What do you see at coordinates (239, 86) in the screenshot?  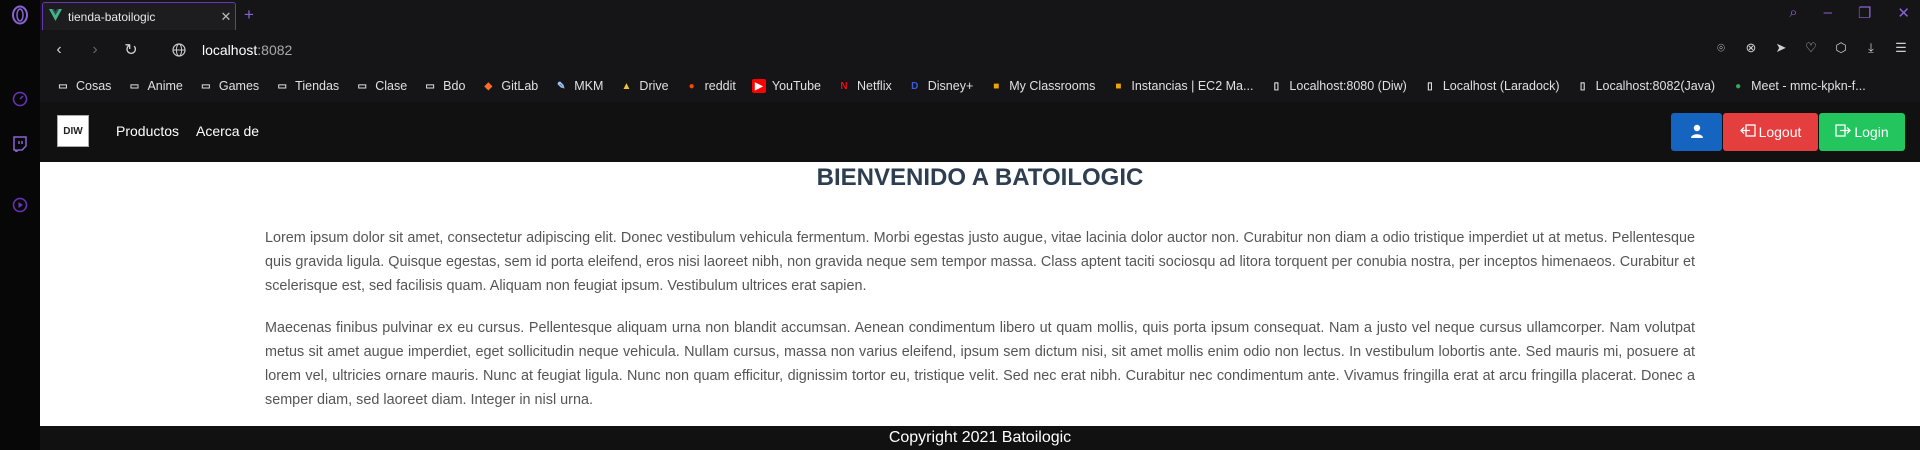 I see `bookmark-label: Games` at bounding box center [239, 86].